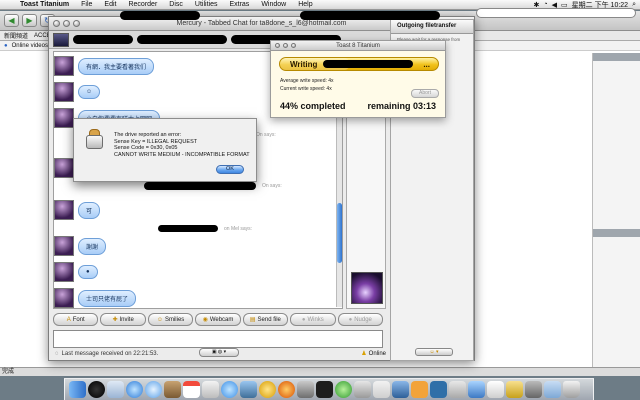  What do you see at coordinates (434, 352) in the screenshot?
I see `transfer-control-button: ☺ ▾` at bounding box center [434, 352].